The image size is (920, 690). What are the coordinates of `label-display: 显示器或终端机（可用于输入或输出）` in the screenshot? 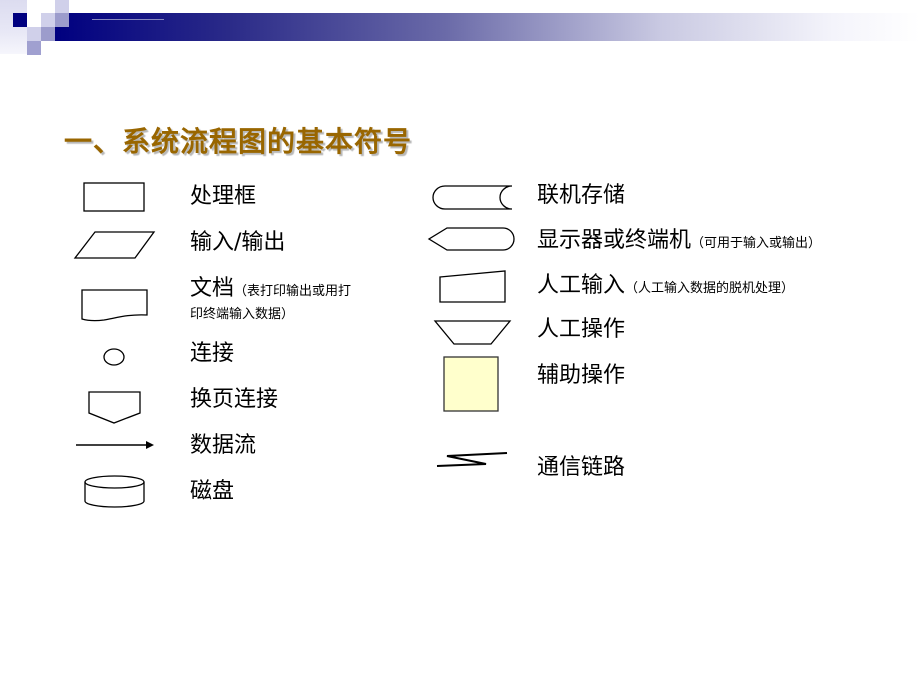 It's located at (679, 242).